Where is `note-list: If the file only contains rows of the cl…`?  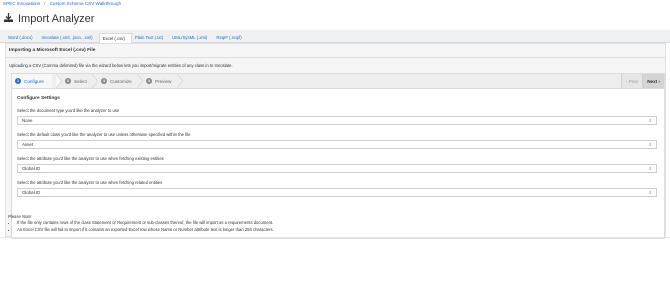
note-list: If the file only contains rows of the cl… is located at coordinates (141, 226).